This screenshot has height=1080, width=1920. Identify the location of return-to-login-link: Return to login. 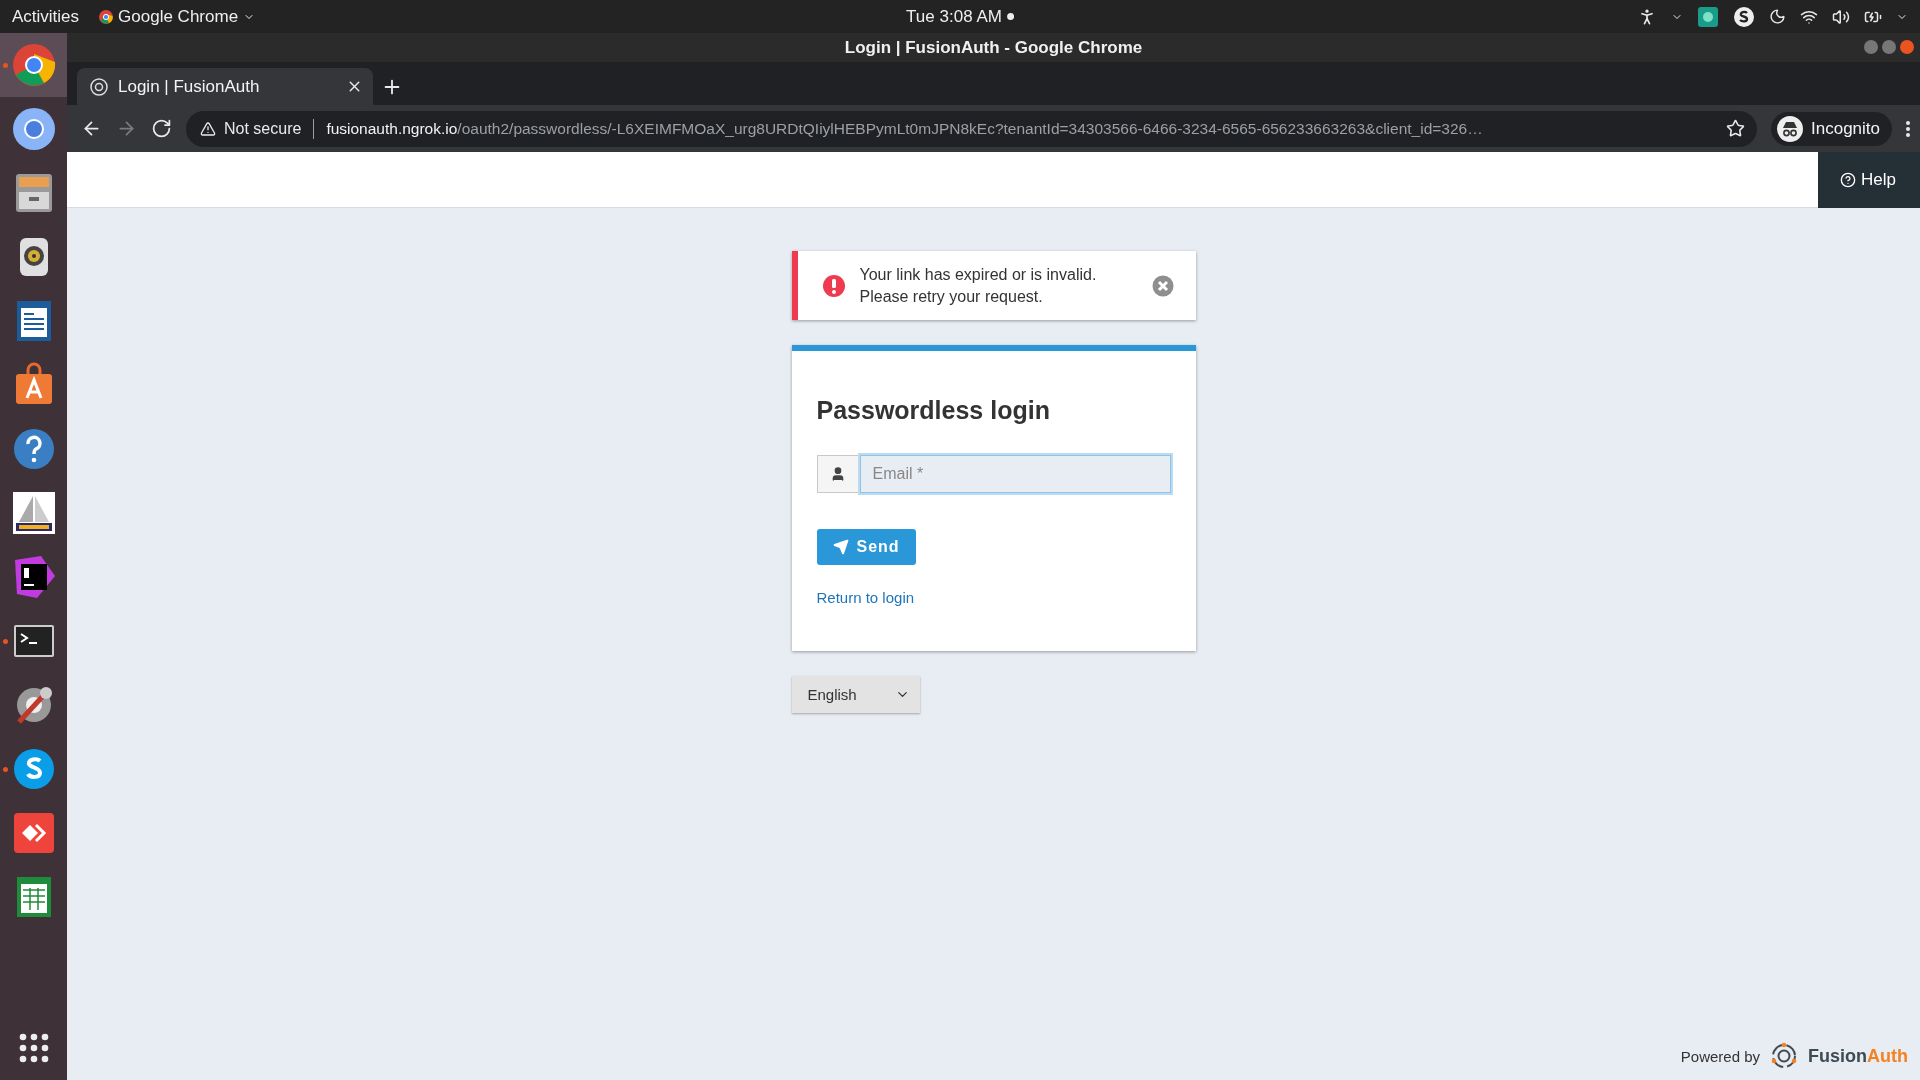
(865, 597).